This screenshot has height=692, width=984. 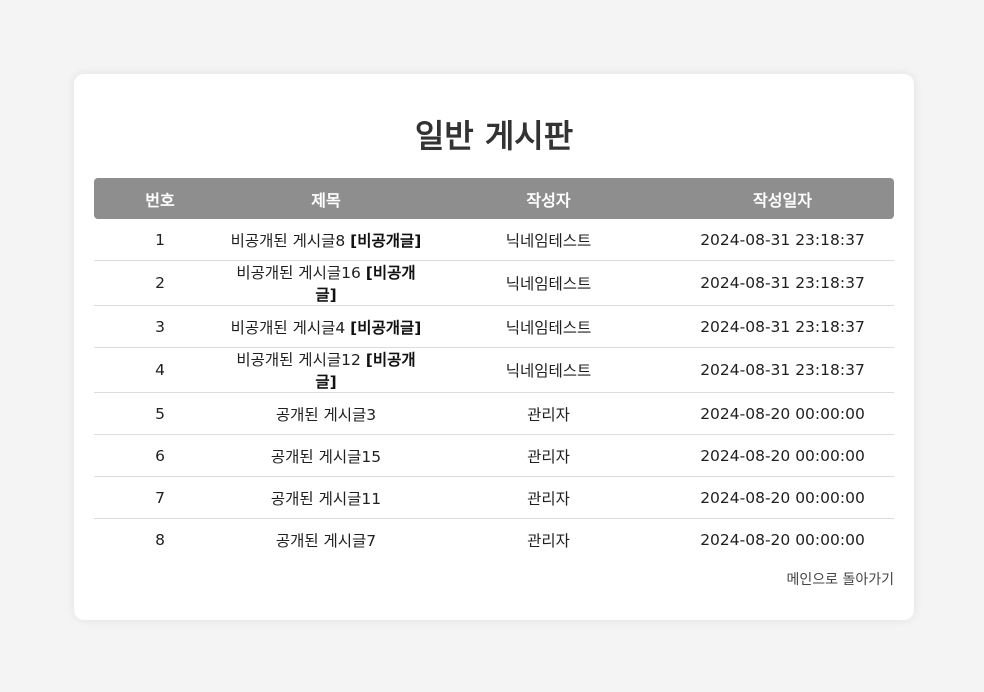 What do you see at coordinates (494, 136) in the screenshot?
I see `page-title: 일반 게시판` at bounding box center [494, 136].